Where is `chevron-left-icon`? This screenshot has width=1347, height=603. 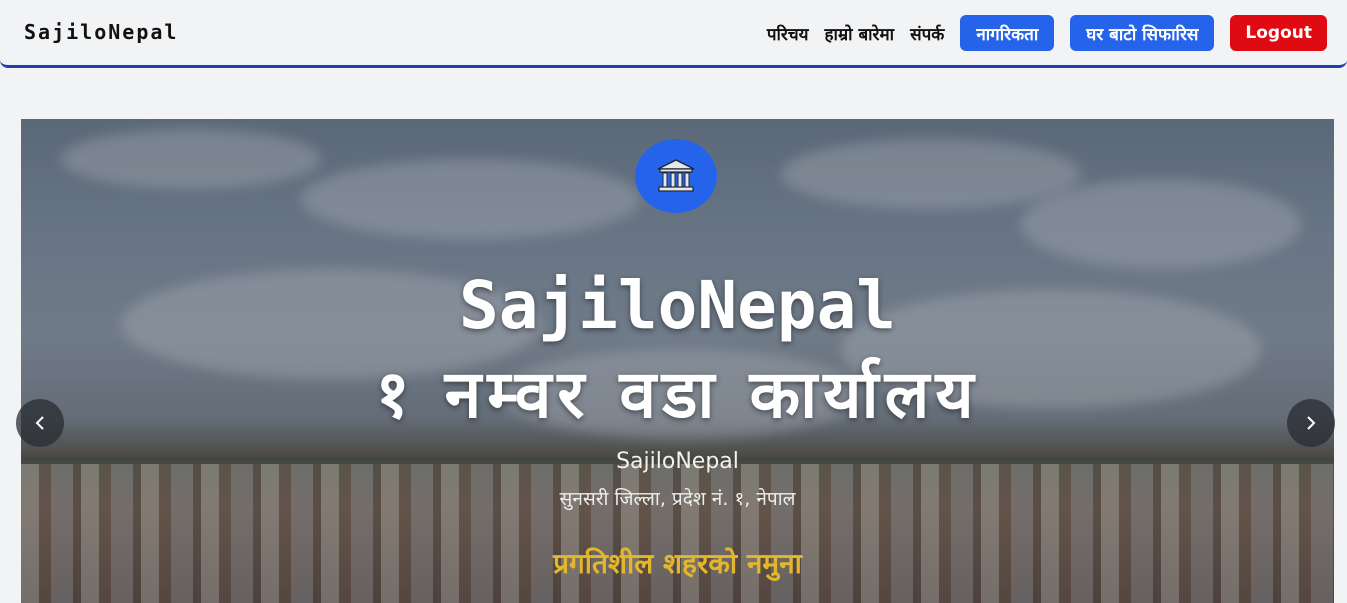
chevron-left-icon is located at coordinates (39, 423).